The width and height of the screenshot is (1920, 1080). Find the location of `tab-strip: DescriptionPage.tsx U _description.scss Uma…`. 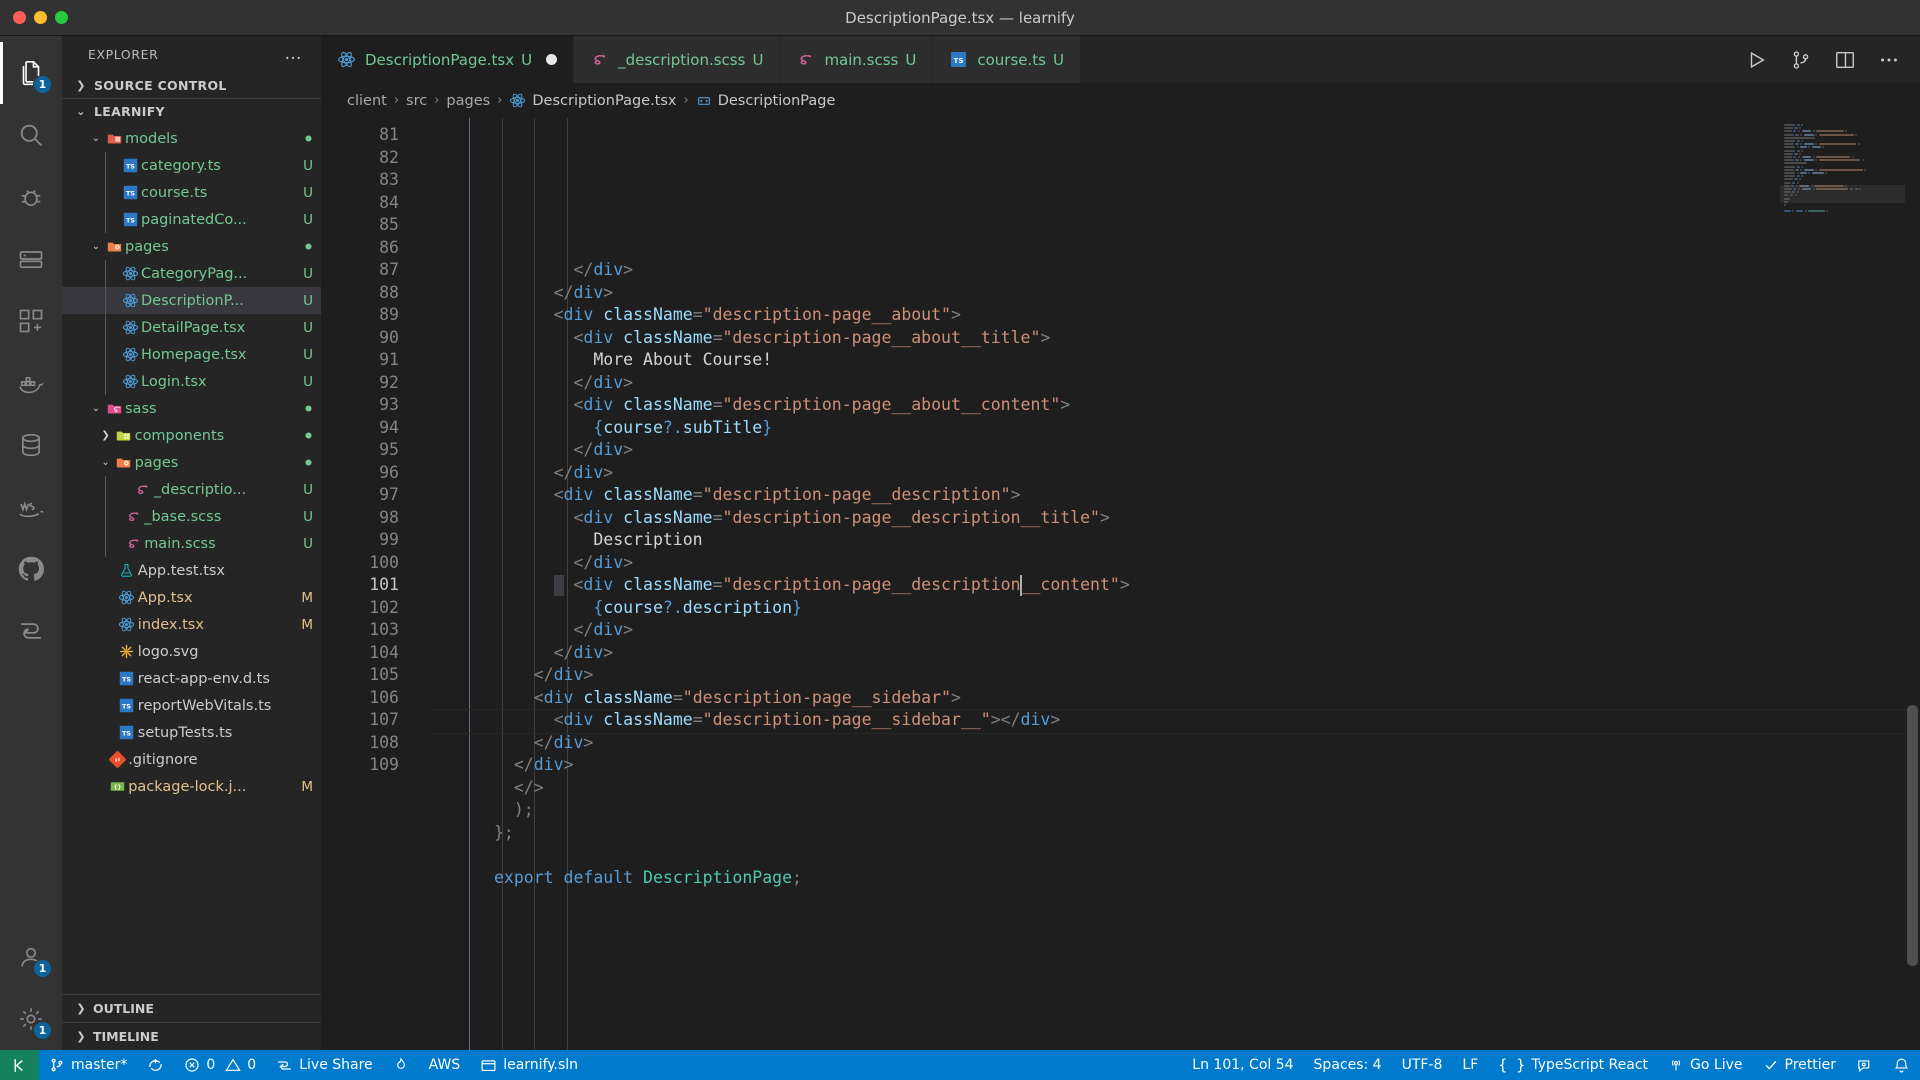

tab-strip: DescriptionPage.tsx U _description.scss Uma… is located at coordinates (1023, 59).